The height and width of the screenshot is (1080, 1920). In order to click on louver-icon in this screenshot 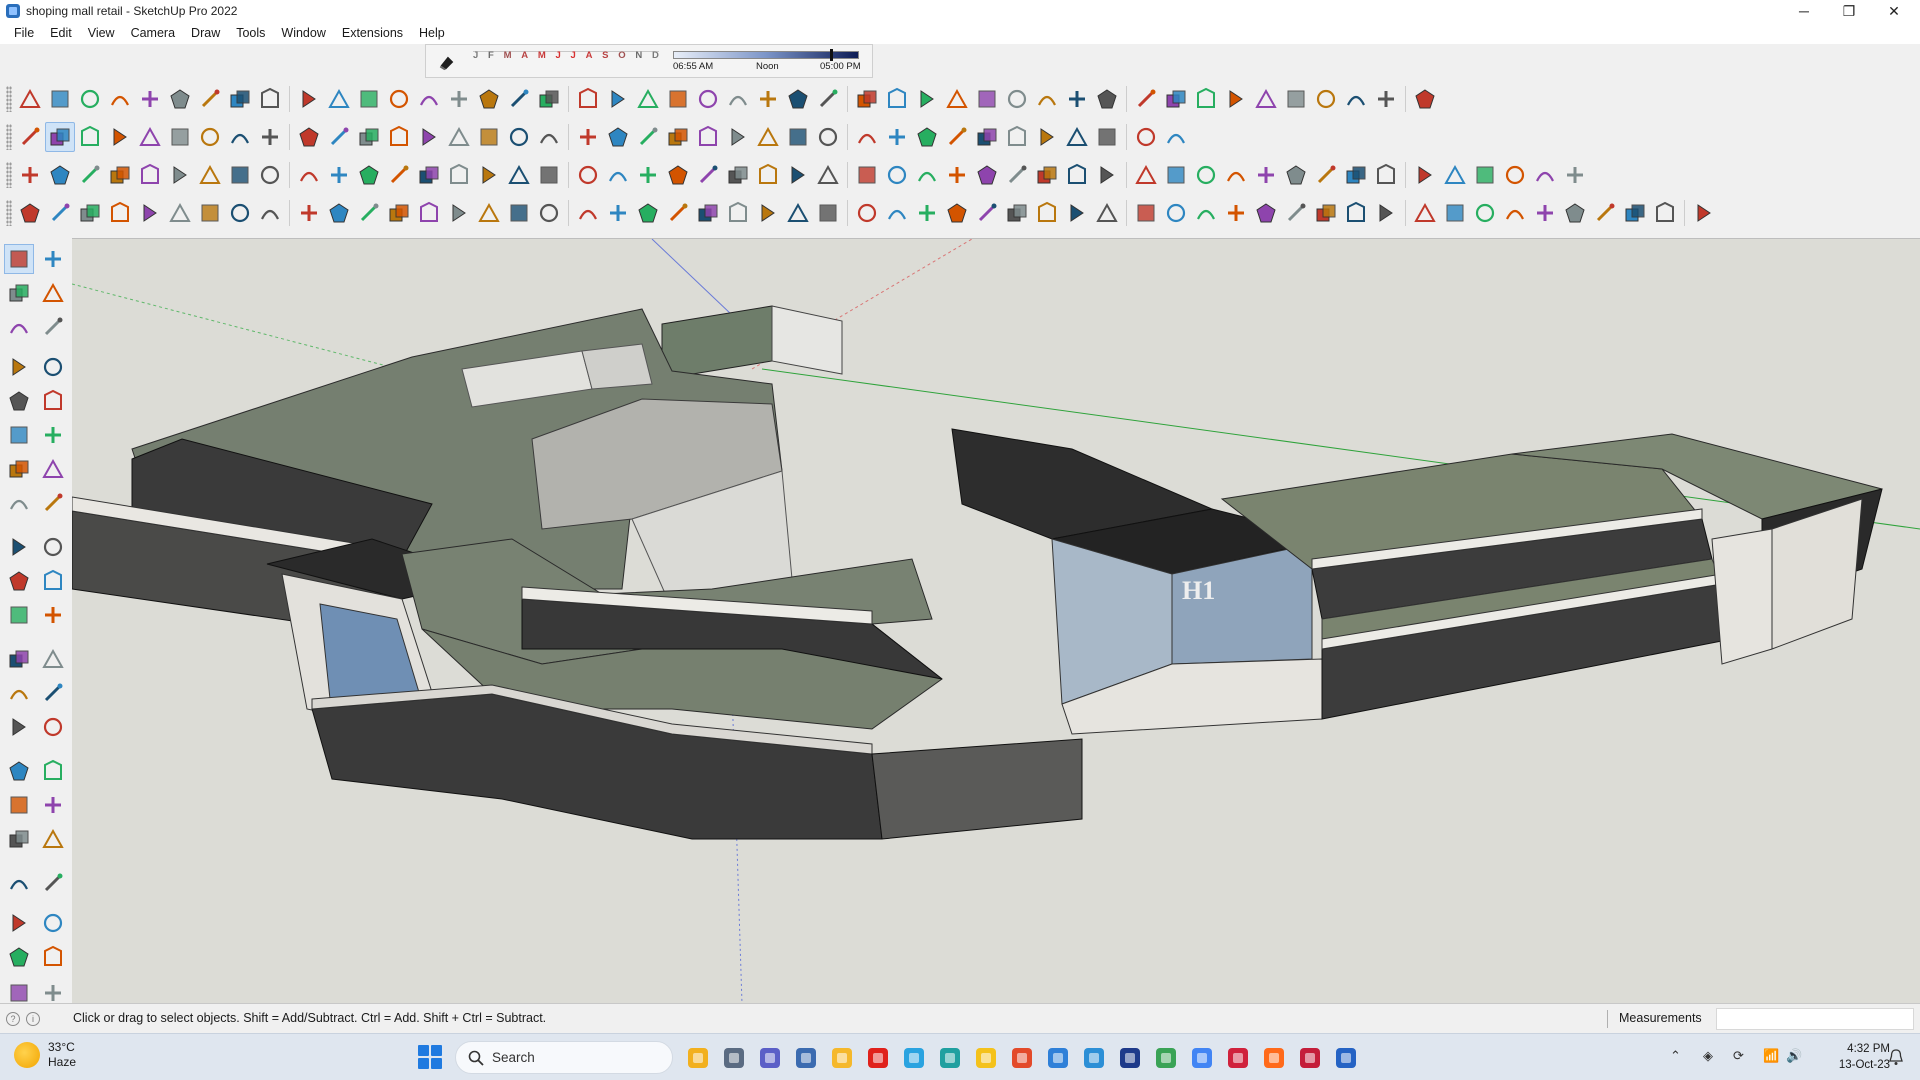, I will do `click(1236, 99)`.